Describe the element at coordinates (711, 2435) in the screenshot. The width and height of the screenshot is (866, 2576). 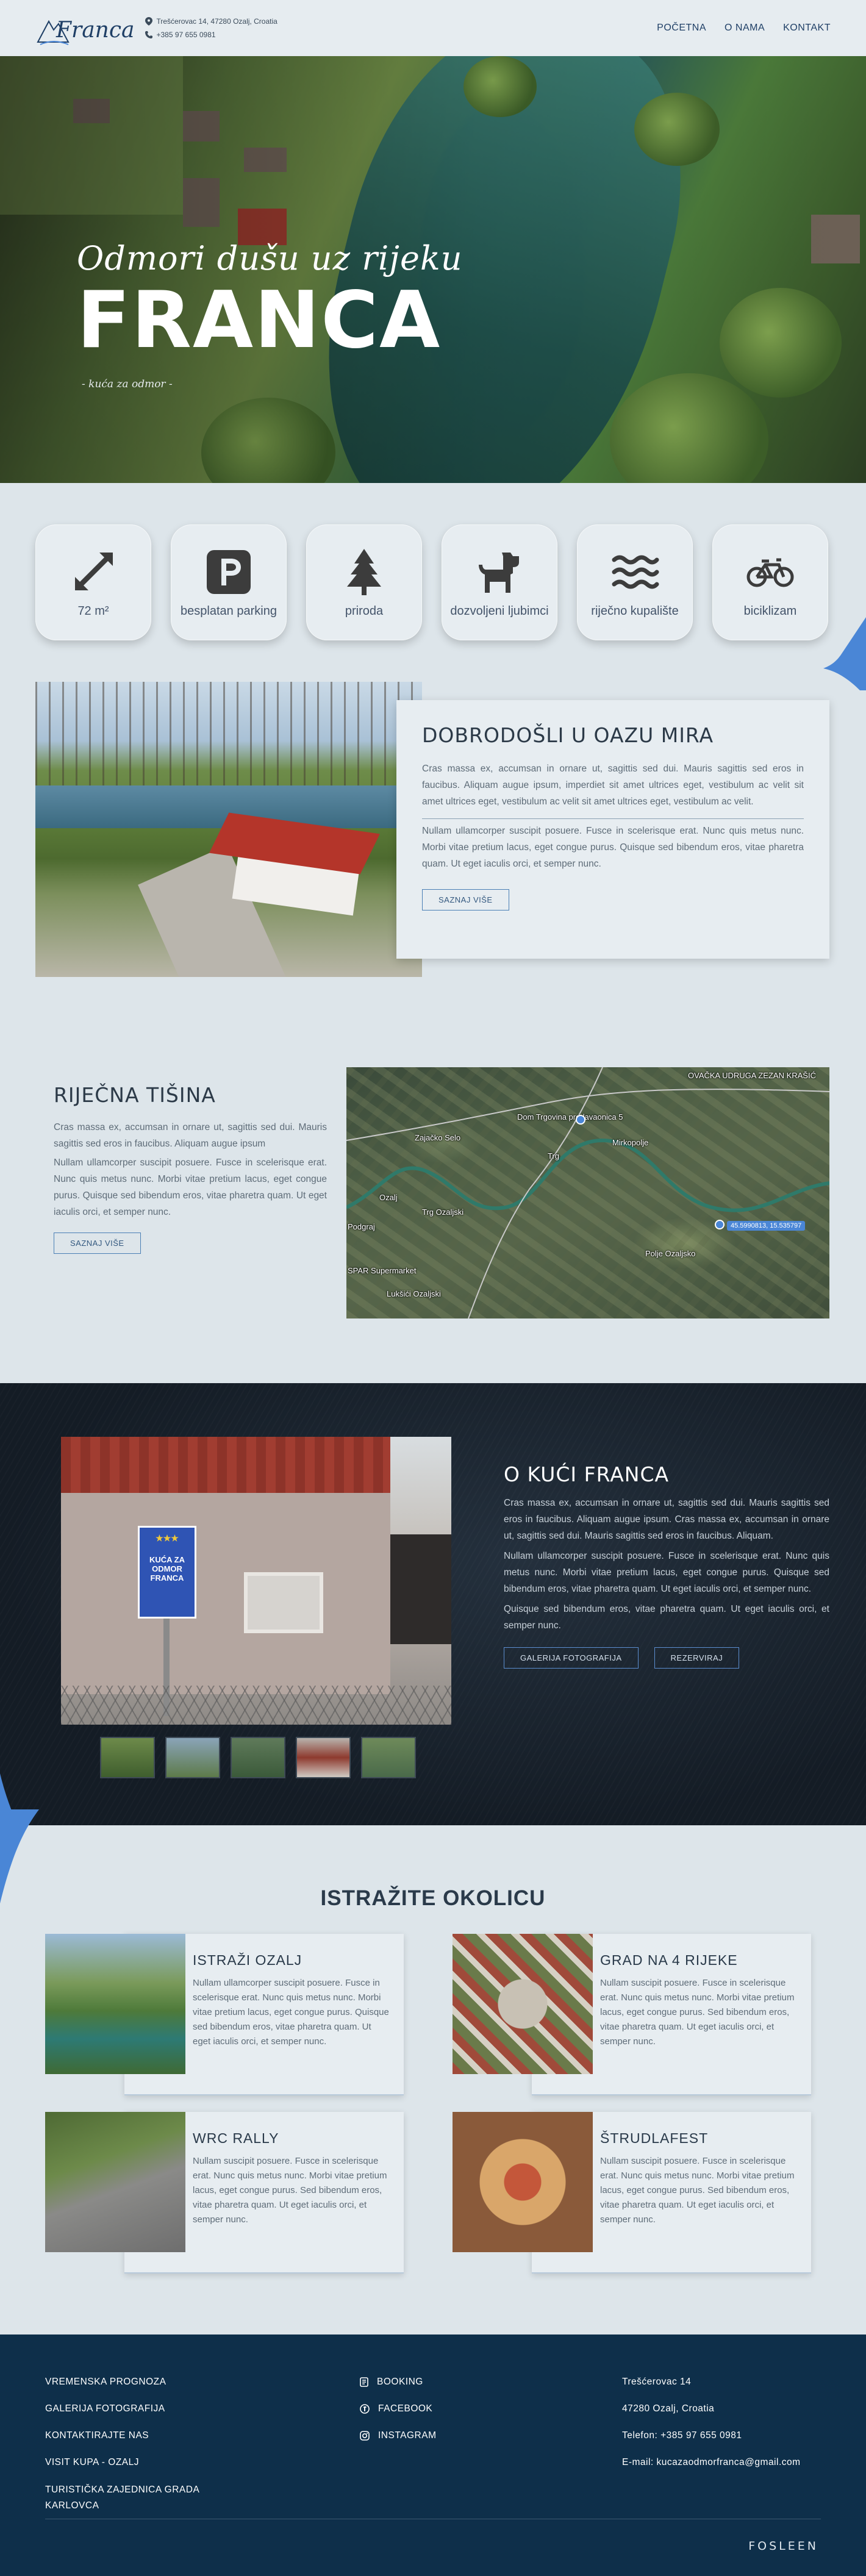
I see `footer-phone: Telefon: +385 97 655 0981` at that location.